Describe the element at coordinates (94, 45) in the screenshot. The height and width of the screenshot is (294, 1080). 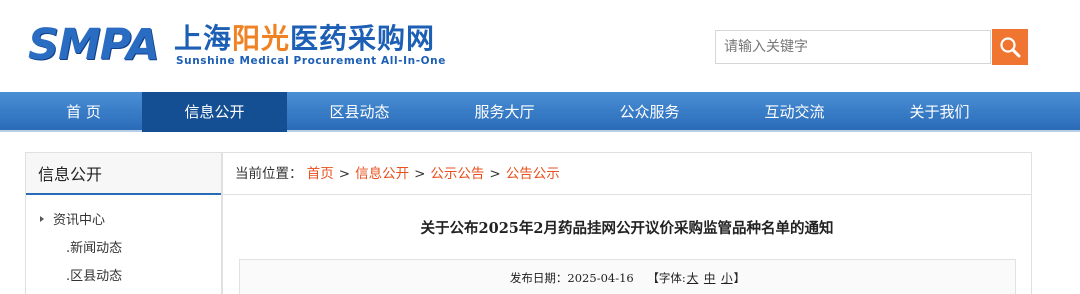
I see `logo-abbr: SMPA` at that location.